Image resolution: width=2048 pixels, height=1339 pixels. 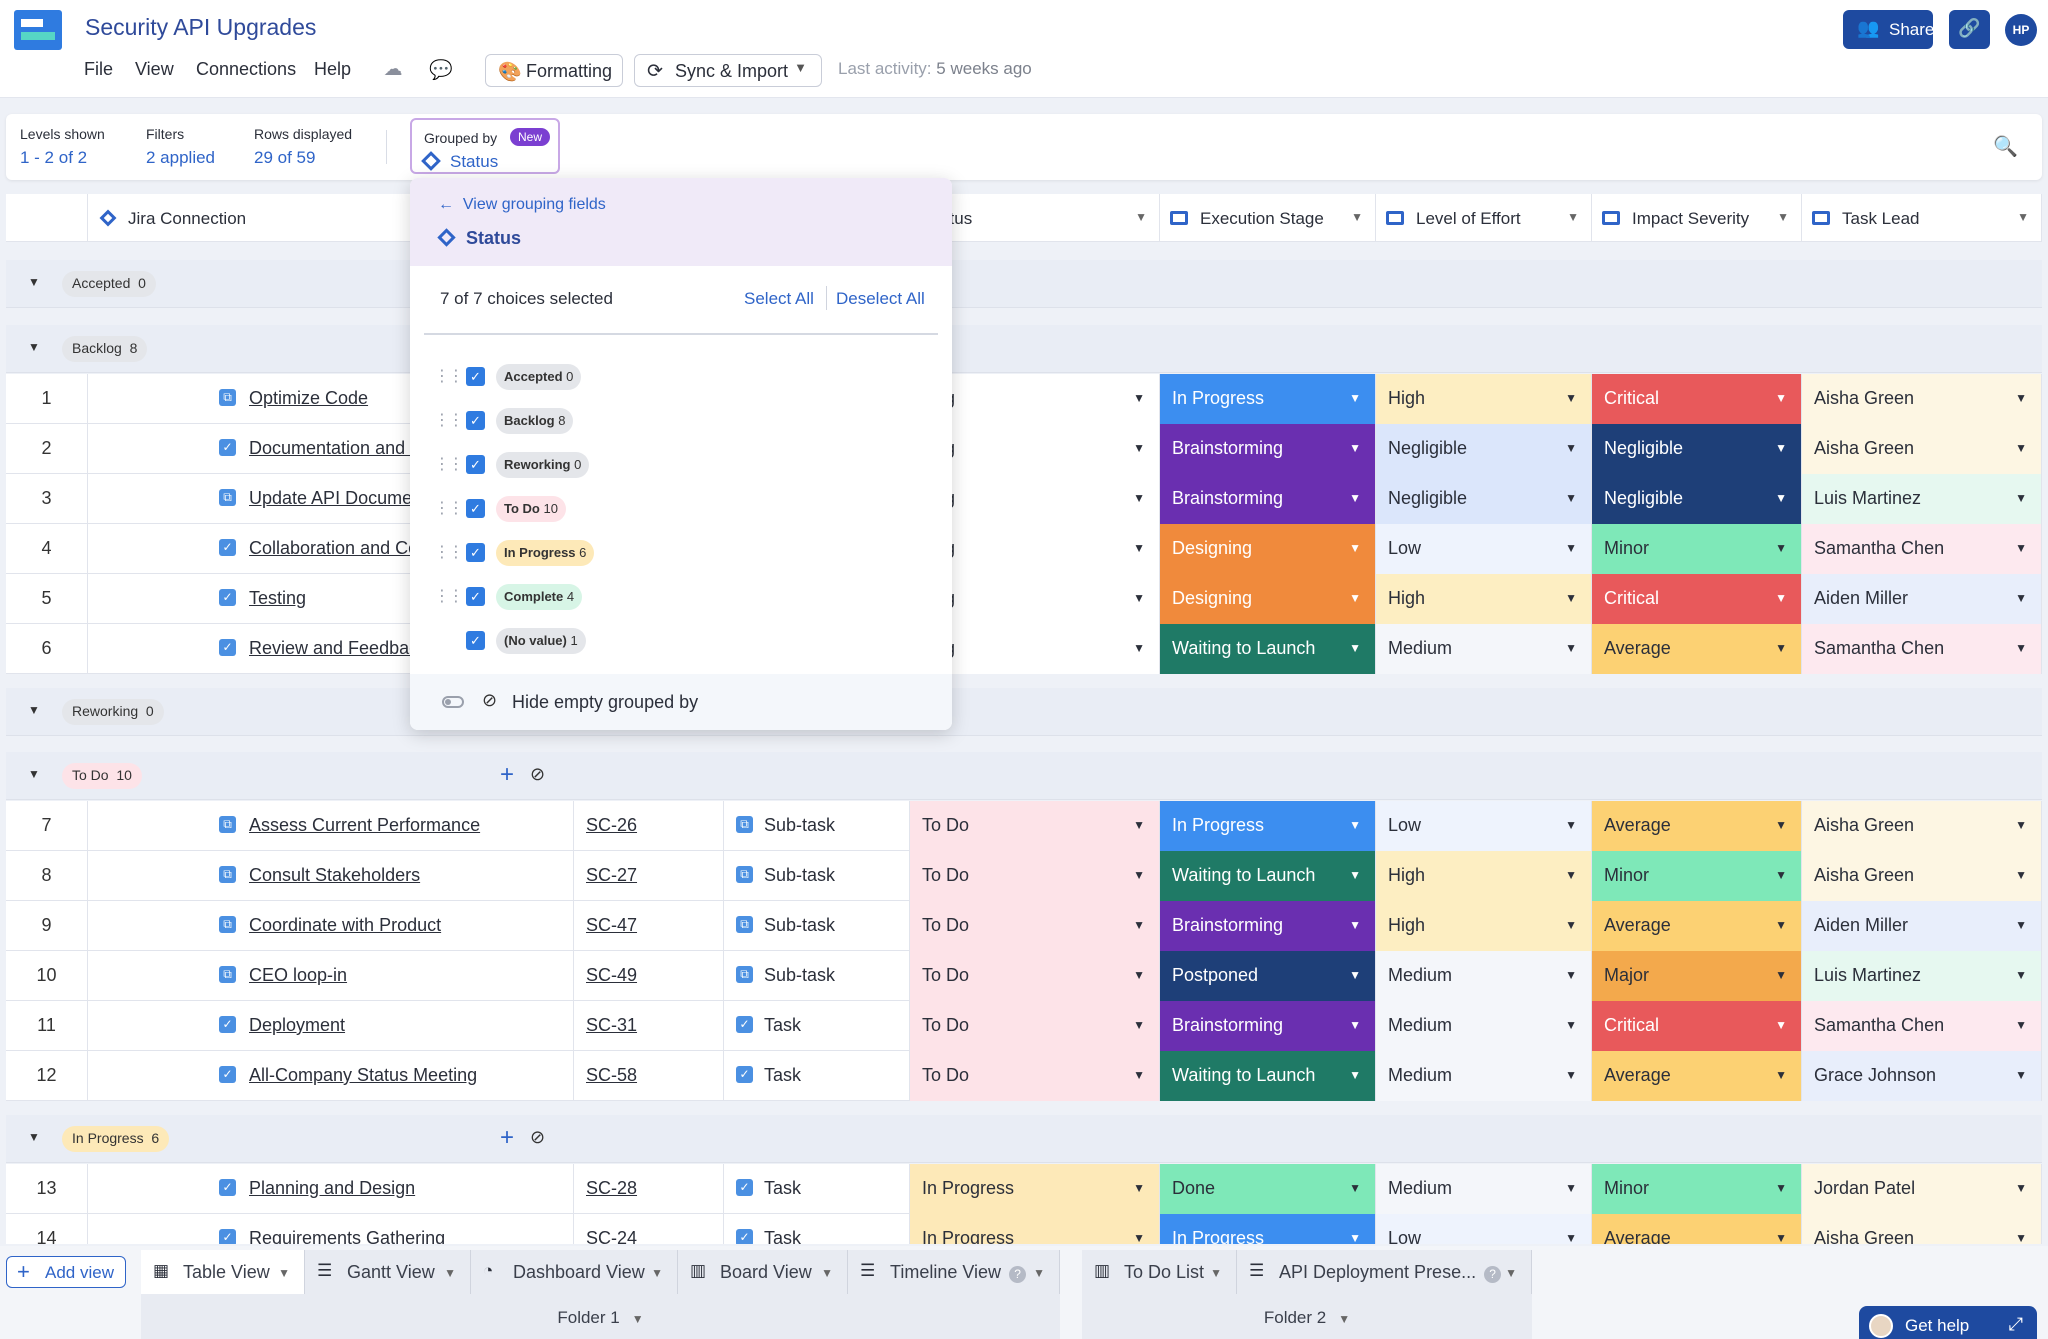 What do you see at coordinates (1307, 1316) in the screenshot?
I see `folder-2: Folder 2 ▼` at bounding box center [1307, 1316].